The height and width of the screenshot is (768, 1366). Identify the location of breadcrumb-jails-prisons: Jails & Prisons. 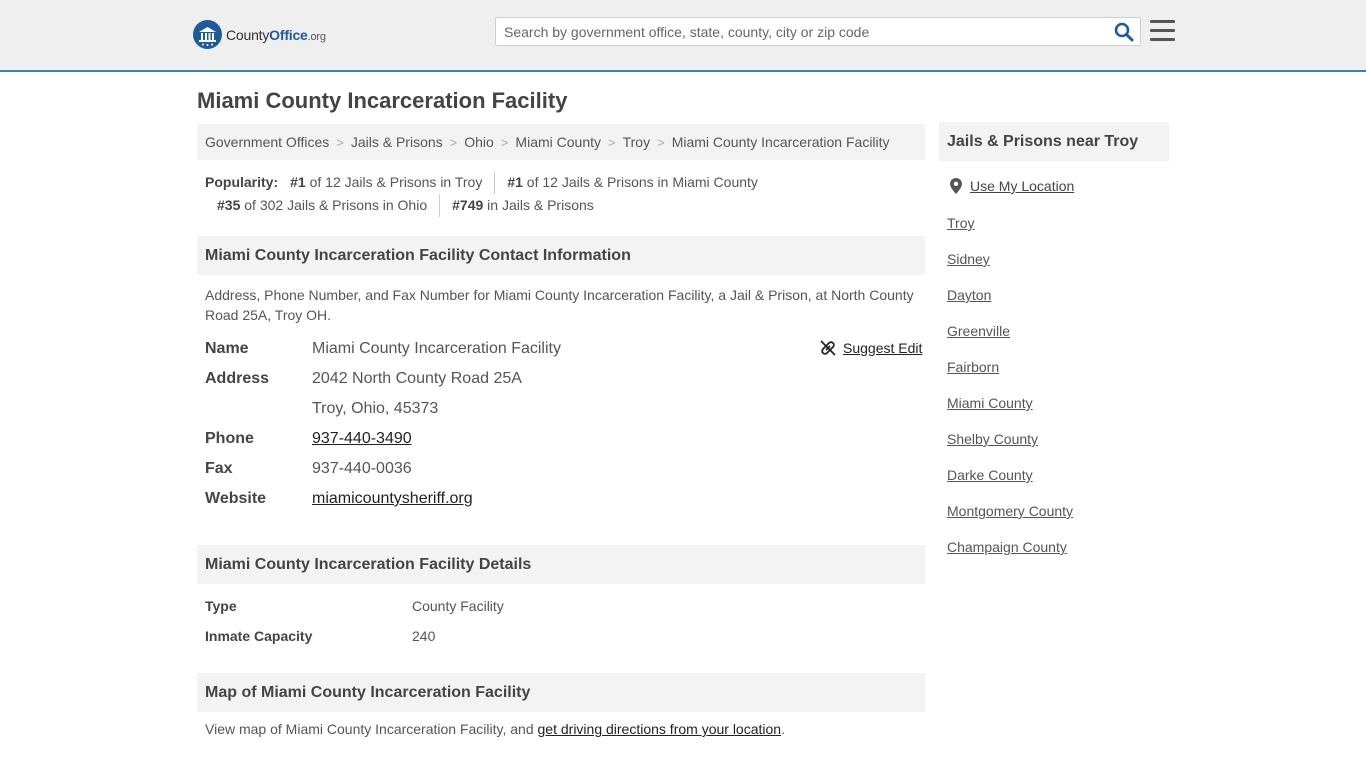
(397, 142).